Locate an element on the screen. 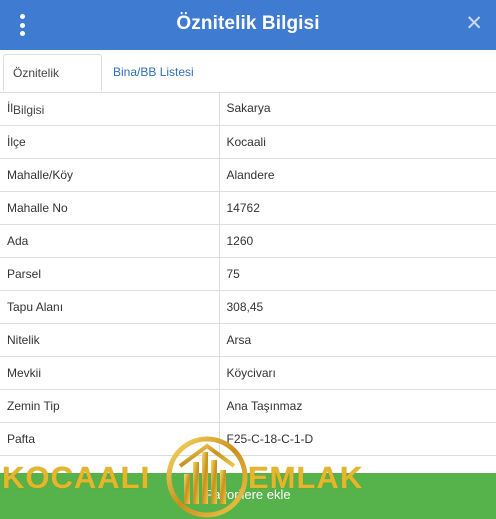 Image resolution: width=496 pixels, height=519 pixels. add-to-favorites-label: Favorilere ekle is located at coordinates (248, 494).